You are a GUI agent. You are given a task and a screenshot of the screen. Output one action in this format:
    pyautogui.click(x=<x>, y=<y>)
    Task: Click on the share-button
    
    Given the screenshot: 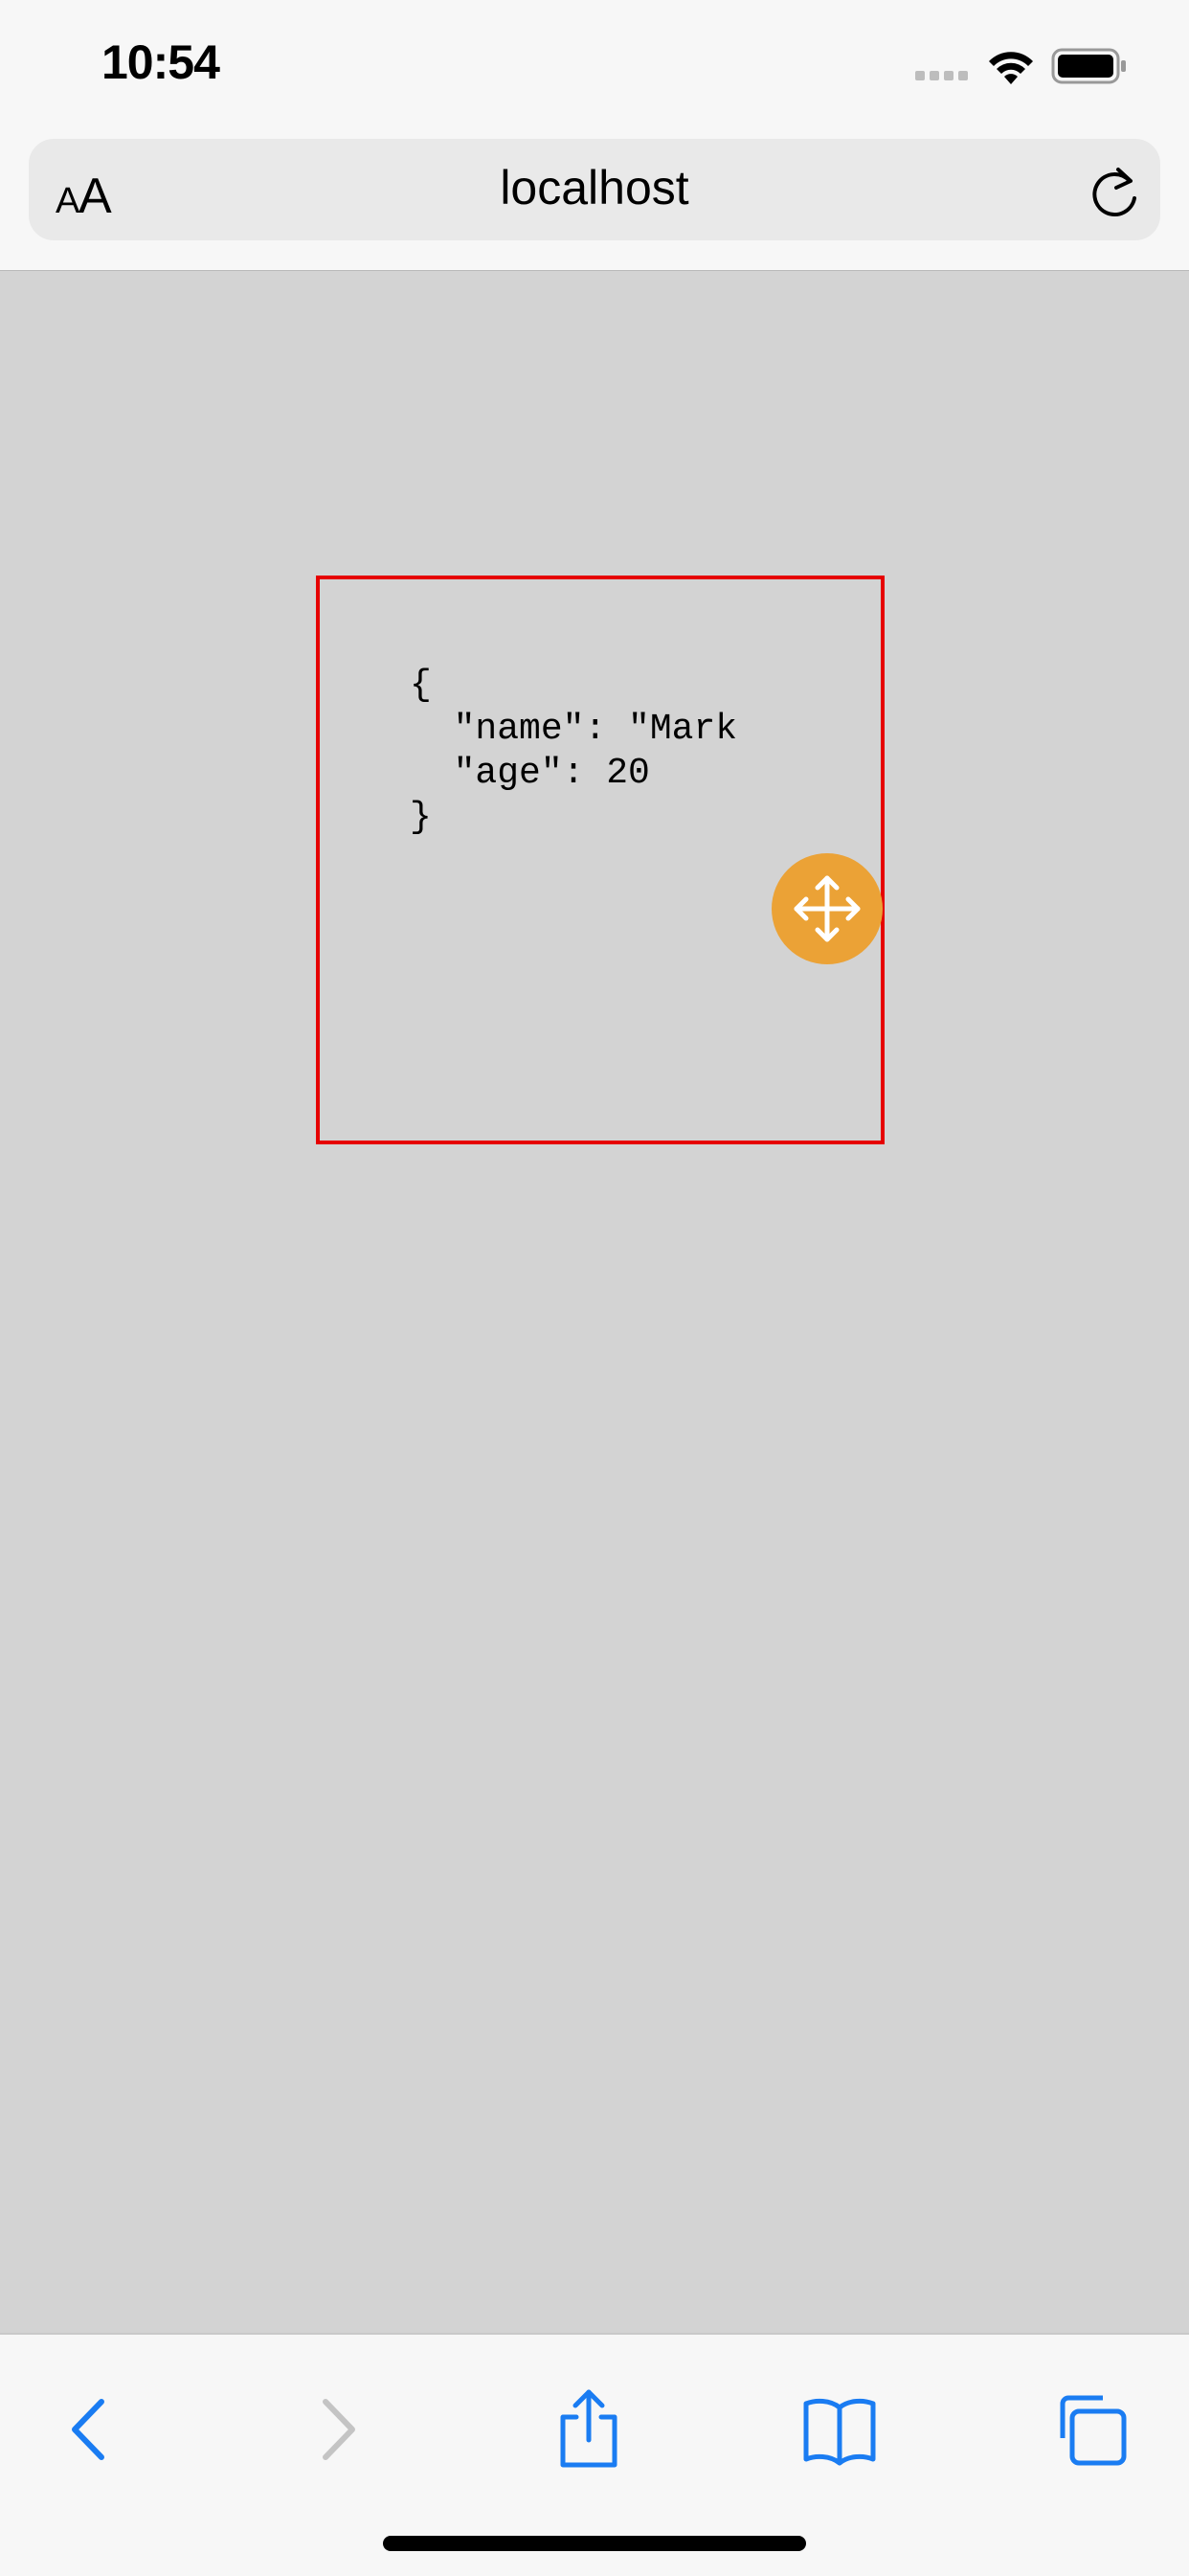 What is the action you would take?
    pyautogui.click(x=588, y=2429)
    